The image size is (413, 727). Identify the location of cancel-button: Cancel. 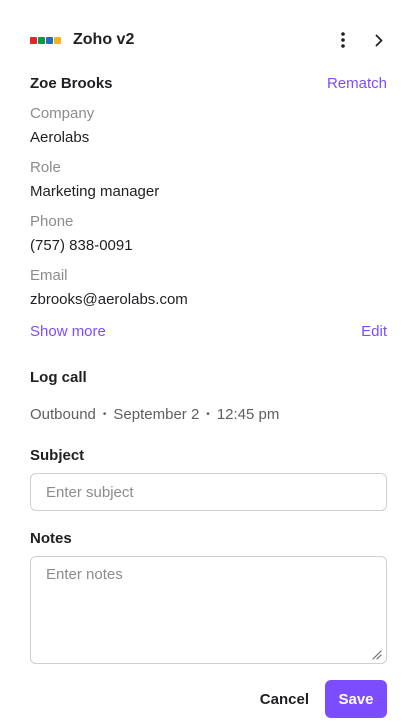
(284, 699).